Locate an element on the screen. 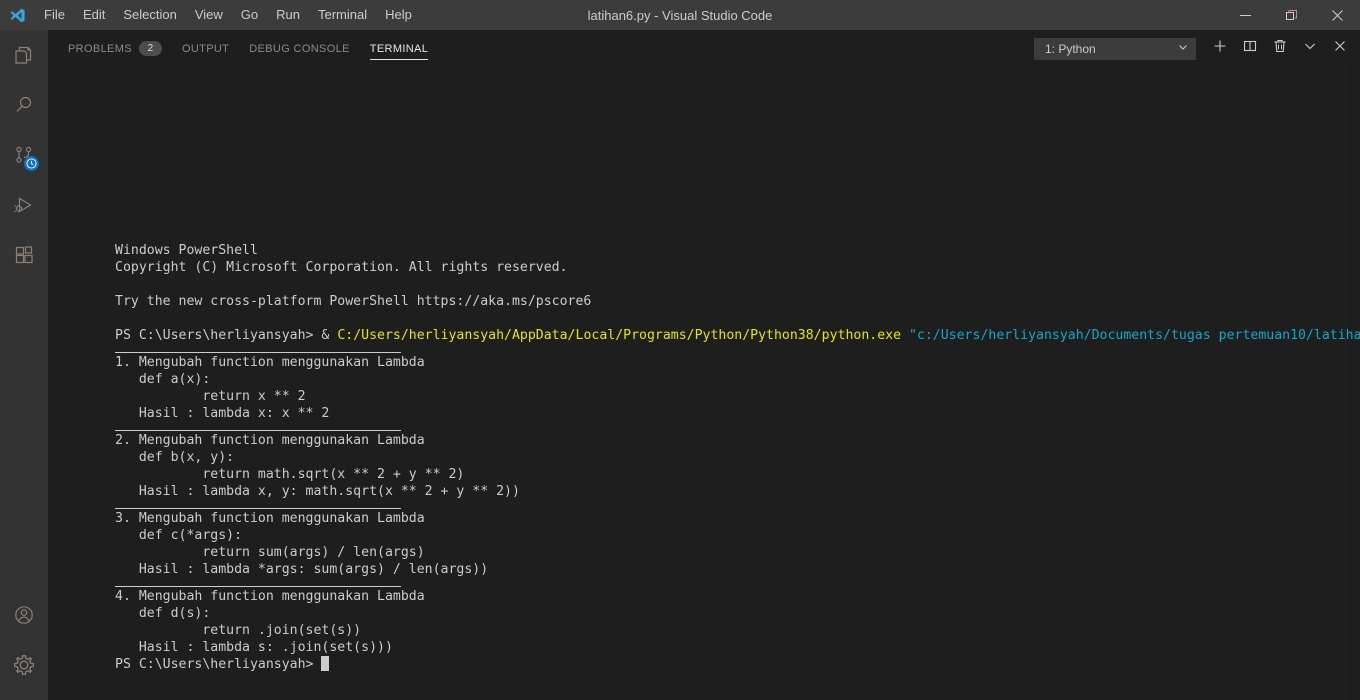 The height and width of the screenshot is (700, 1360). run-debug-icon is located at coordinates (23, 205).